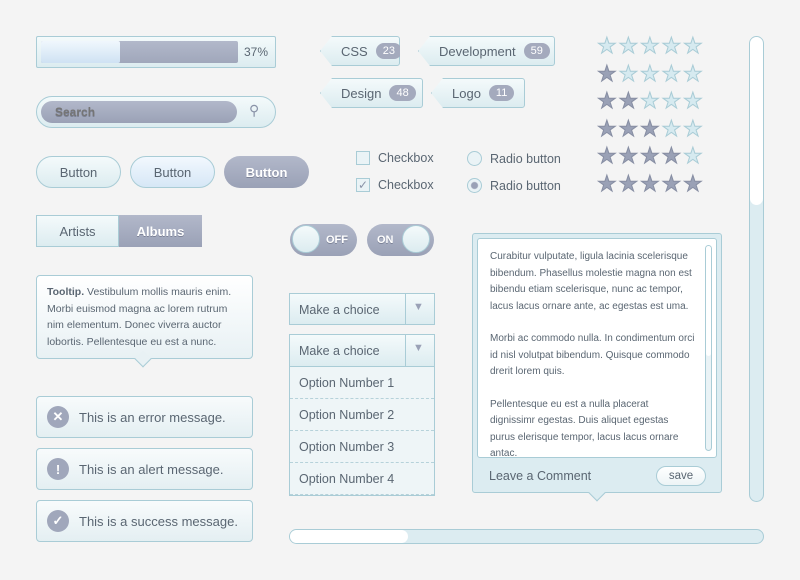 The width and height of the screenshot is (800, 580). What do you see at coordinates (160, 231) in the screenshot?
I see `tab-albums: Albums` at bounding box center [160, 231].